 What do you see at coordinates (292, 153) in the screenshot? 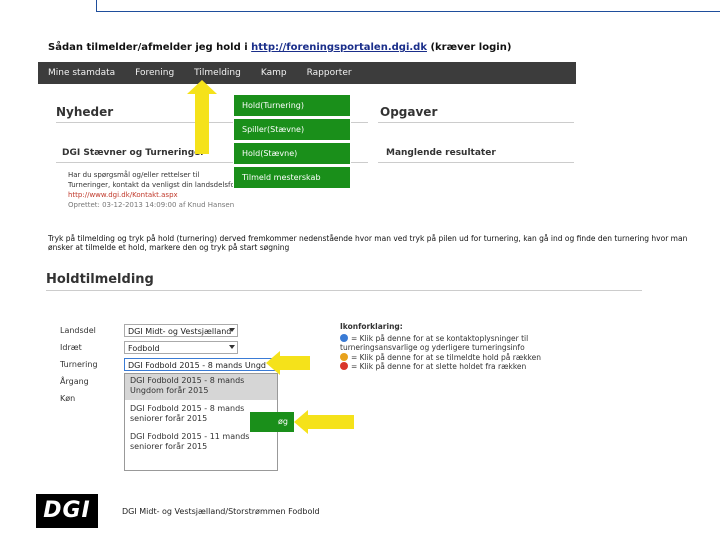
I see `menu-item-hold-staevne: Hold(Stævne)` at bounding box center [292, 153].